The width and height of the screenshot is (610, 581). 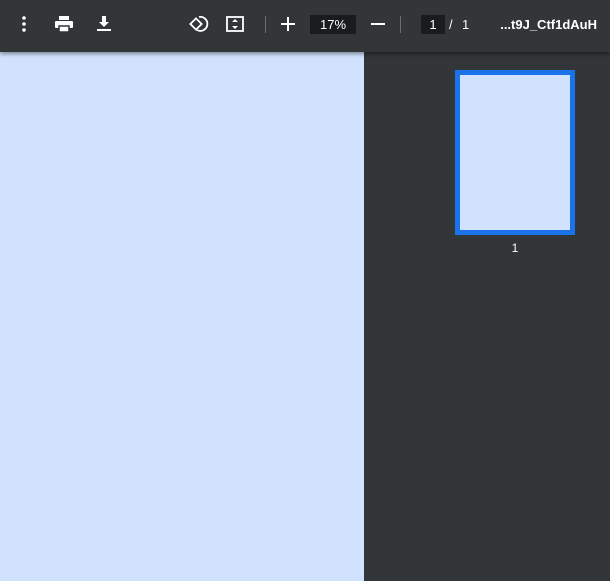 I want to click on zoom-in-icon, so click(x=288, y=24).